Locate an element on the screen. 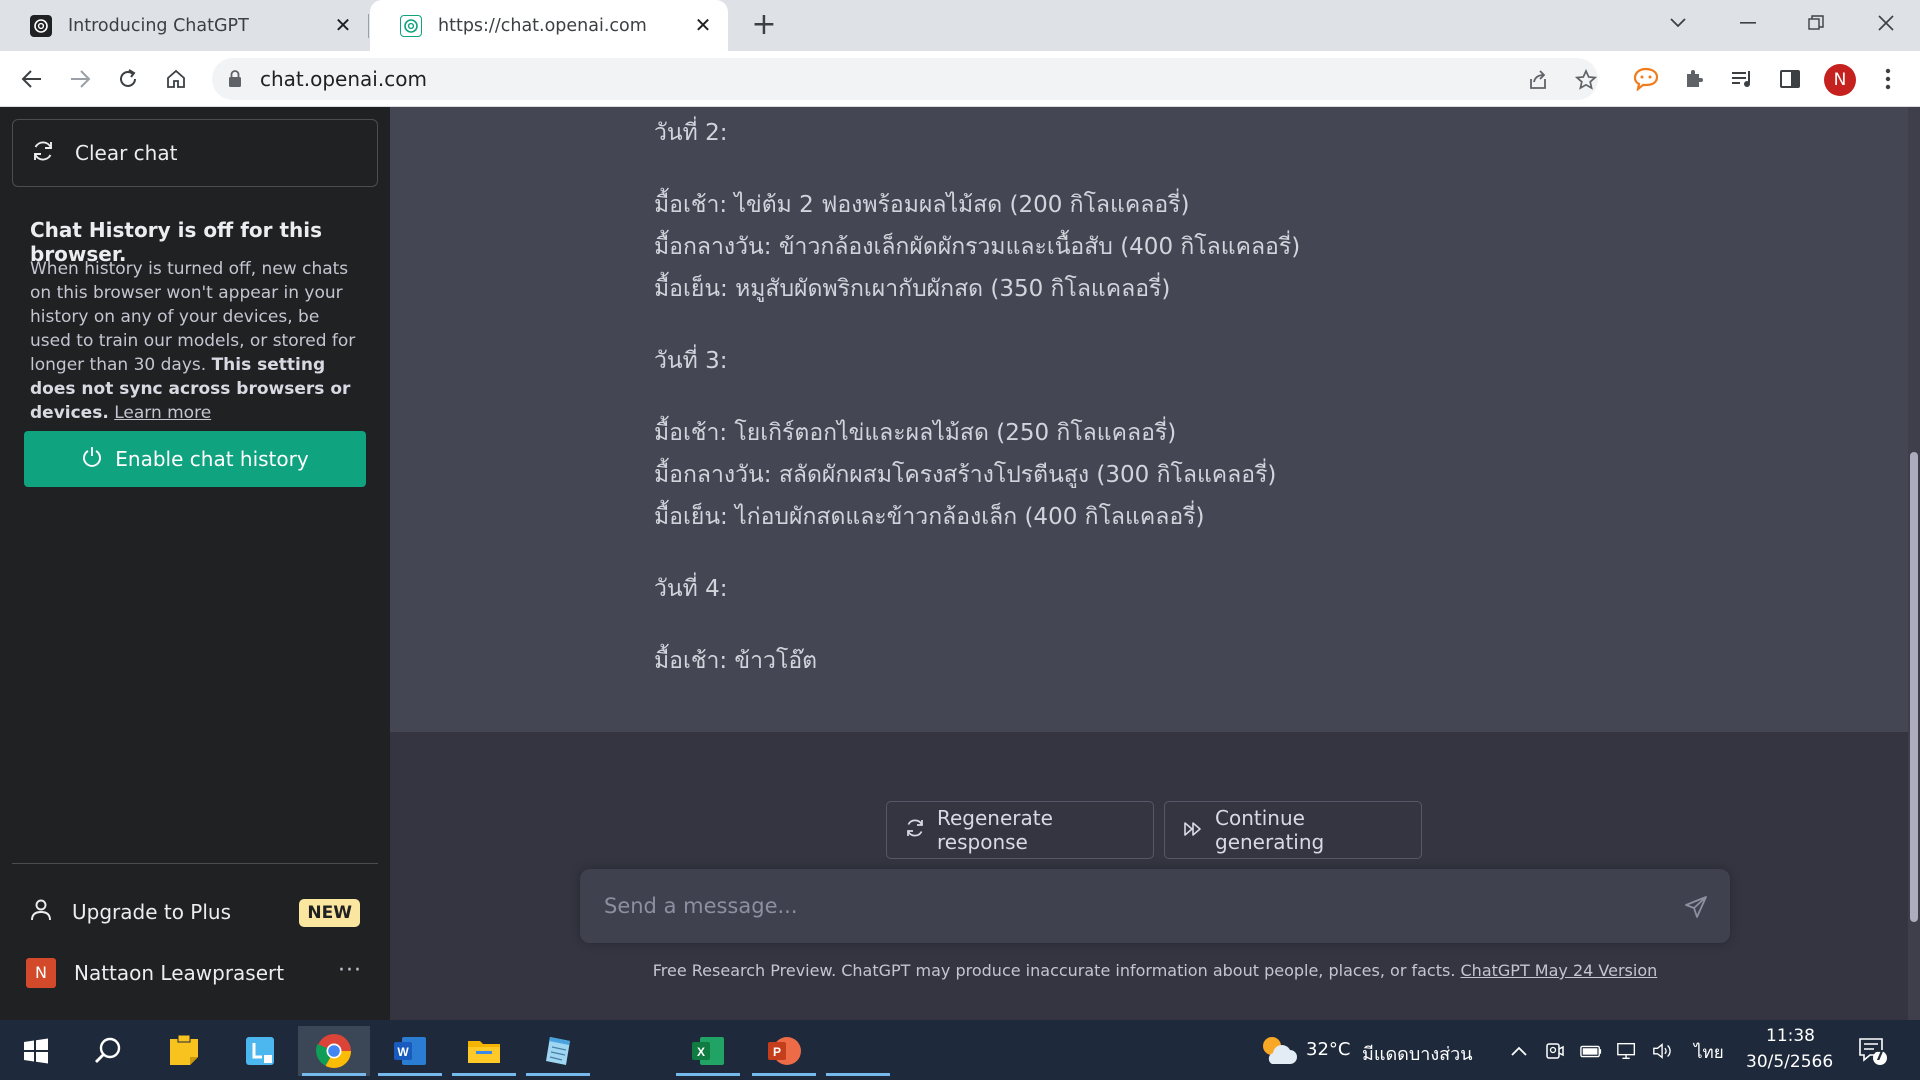 The image size is (1920, 1080). profile-avatar: N is located at coordinates (1840, 80).